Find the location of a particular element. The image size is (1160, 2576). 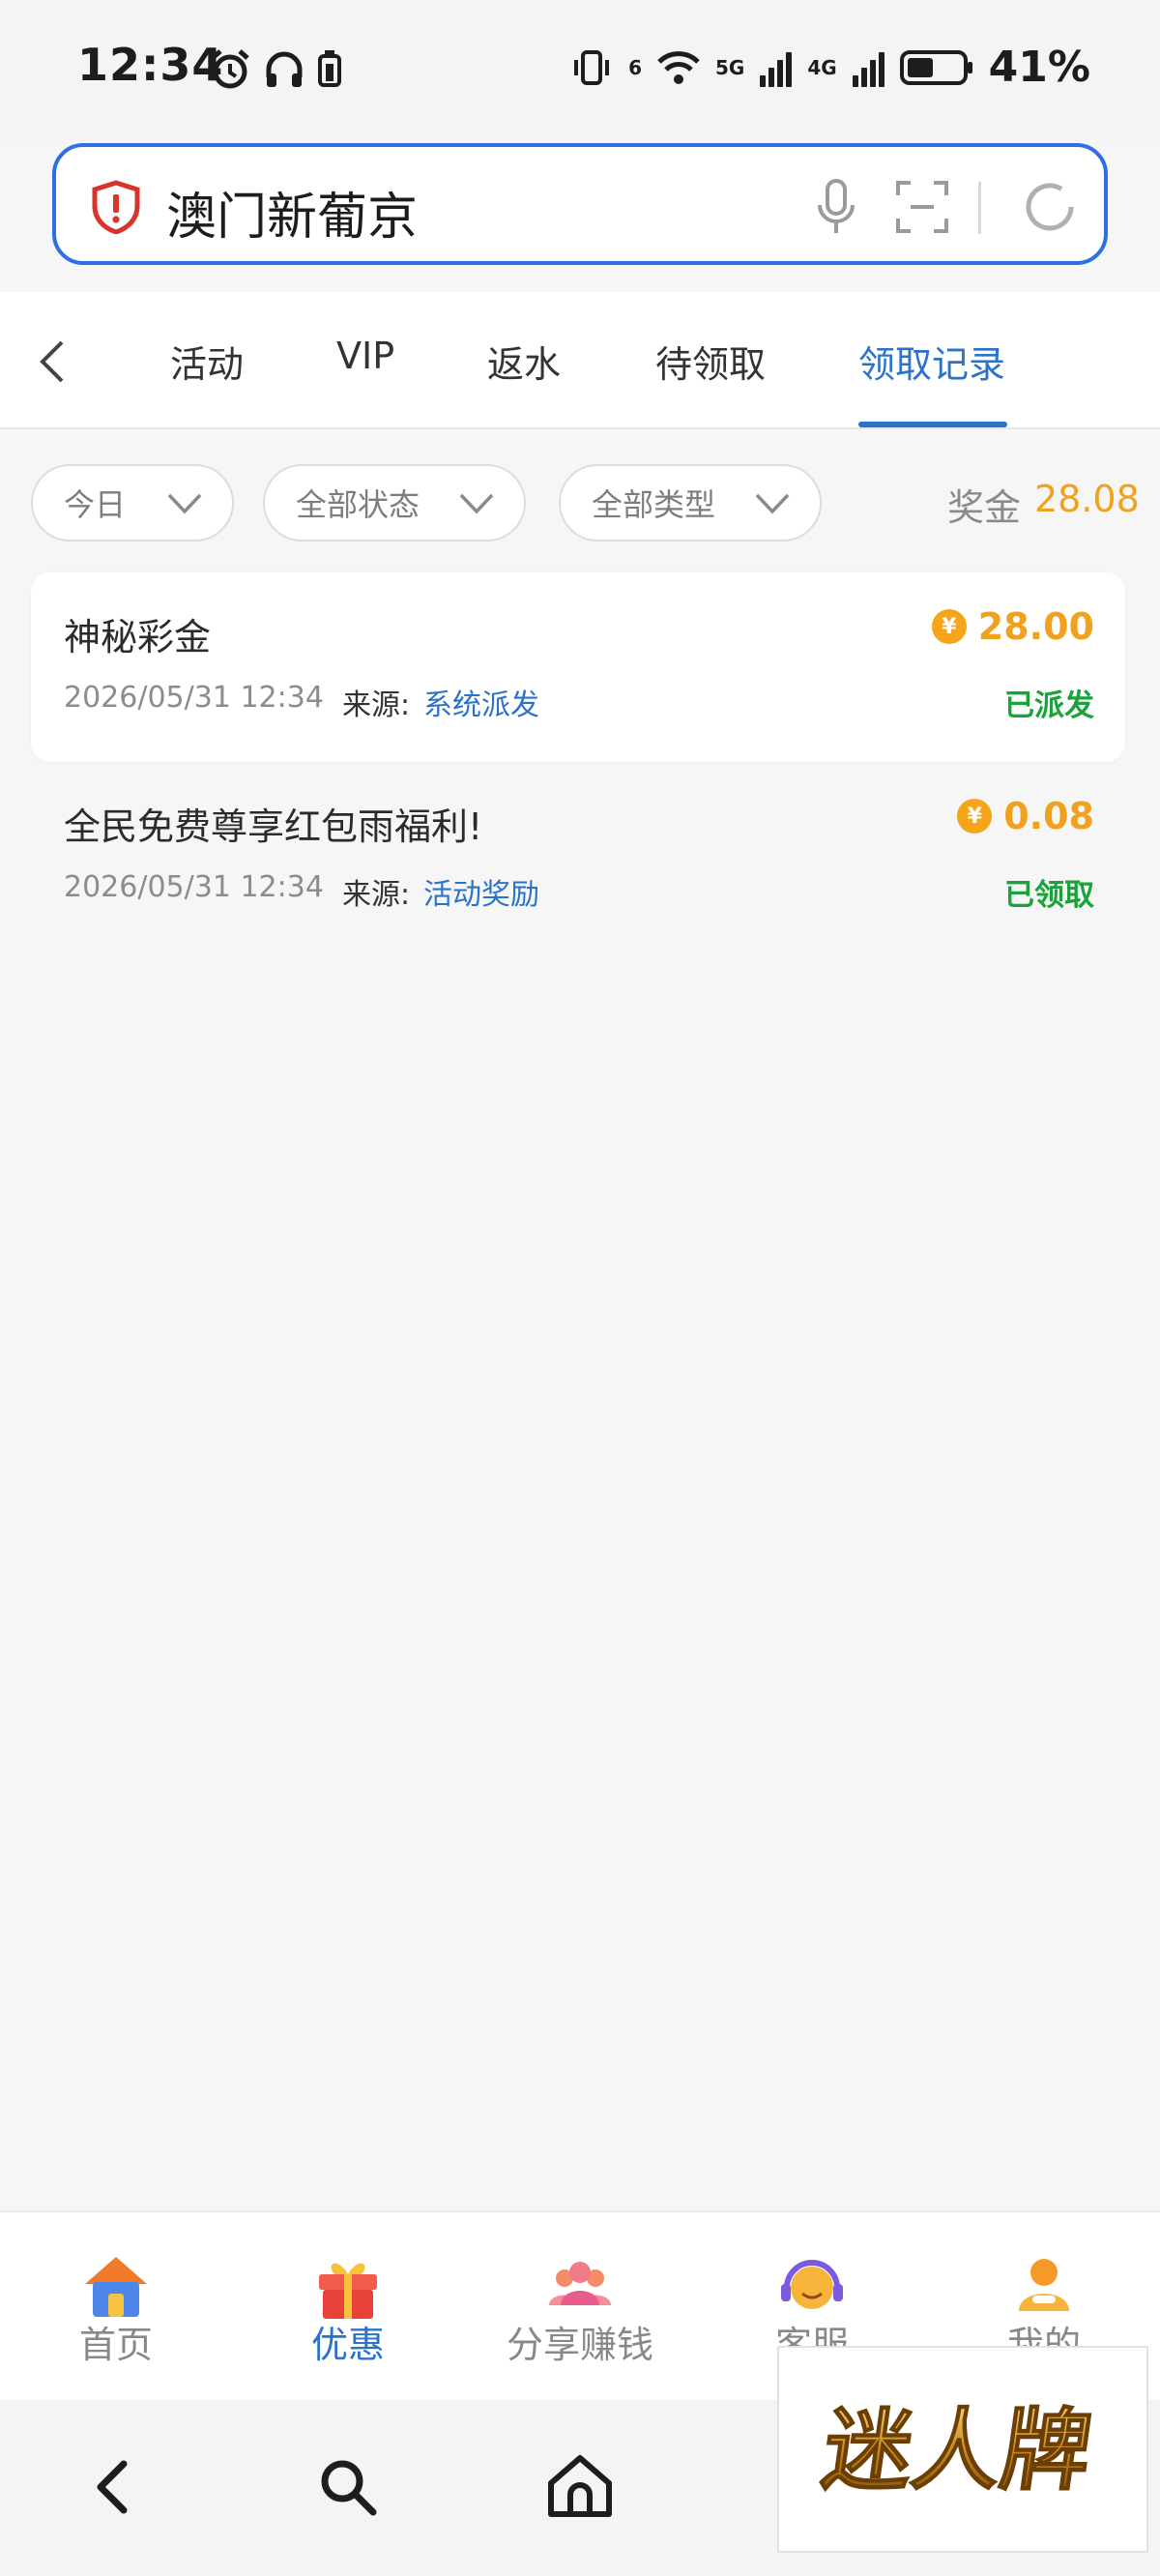

tab-activities: 活动 is located at coordinates (207, 361).